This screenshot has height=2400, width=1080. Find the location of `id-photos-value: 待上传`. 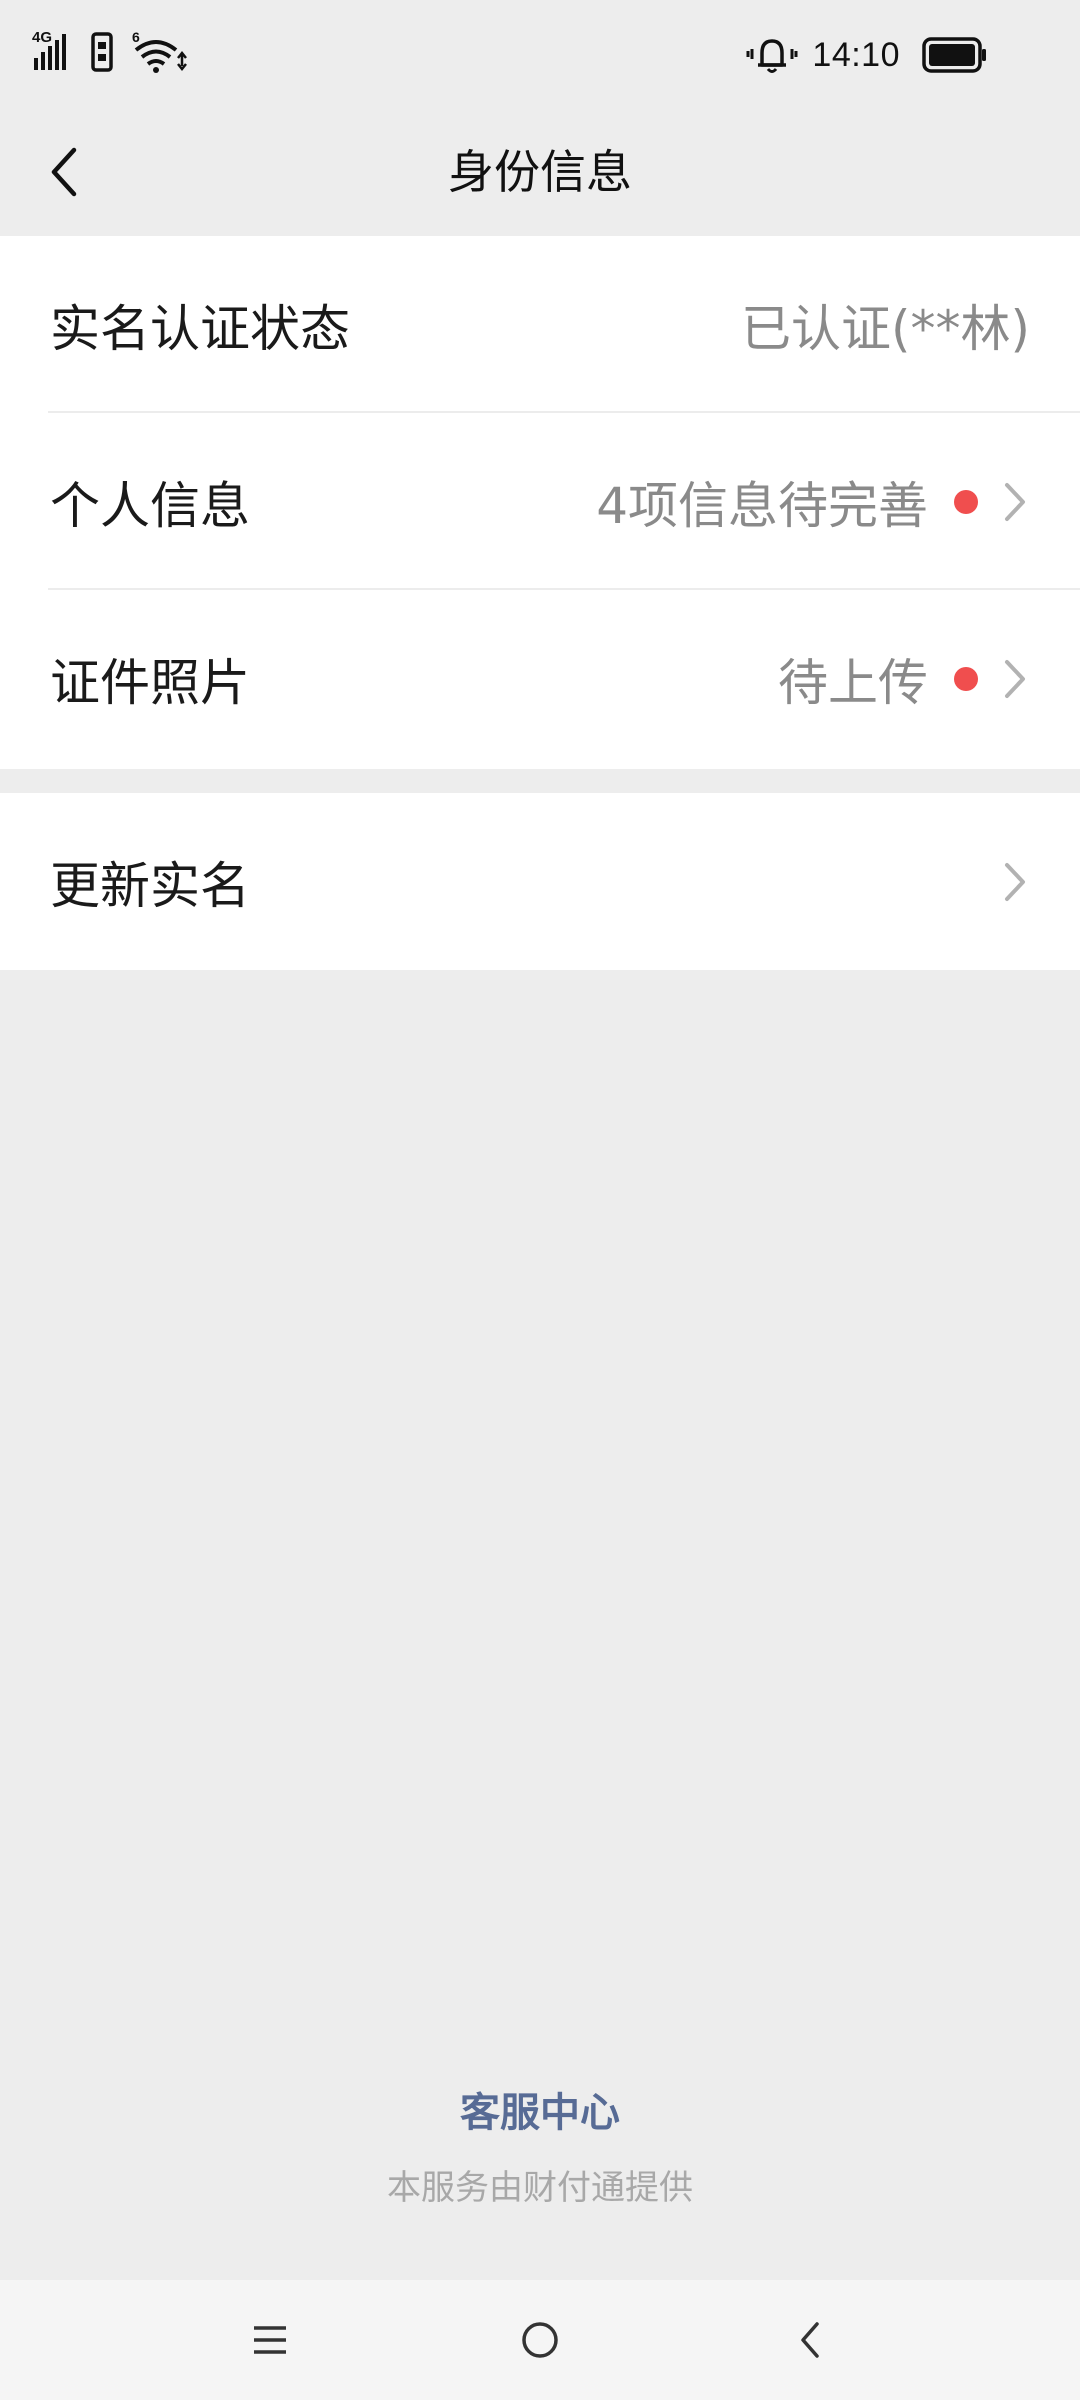

id-photos-value: 待上传 is located at coordinates (853, 682).